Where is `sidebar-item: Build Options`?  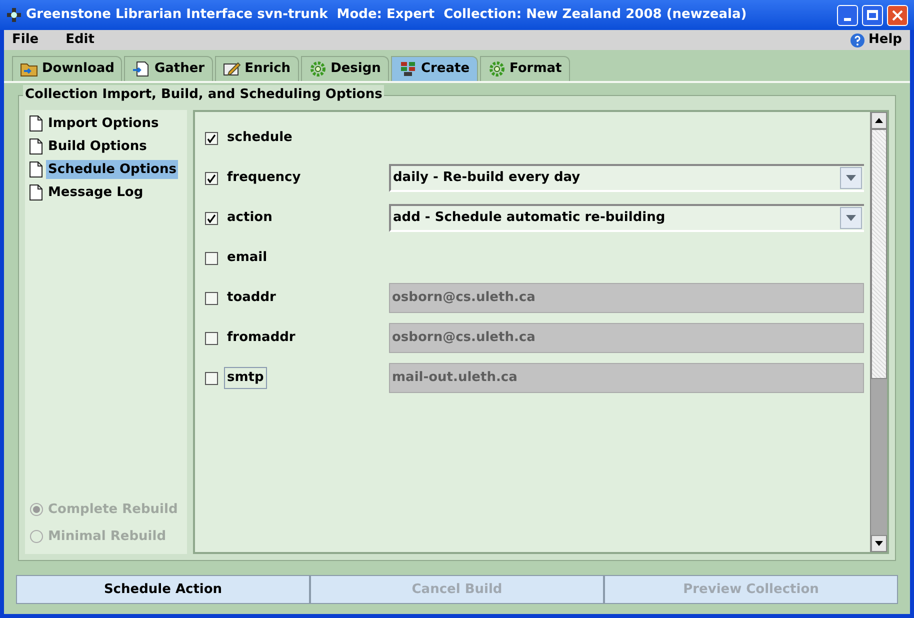
sidebar-item: Build Options is located at coordinates (97, 146).